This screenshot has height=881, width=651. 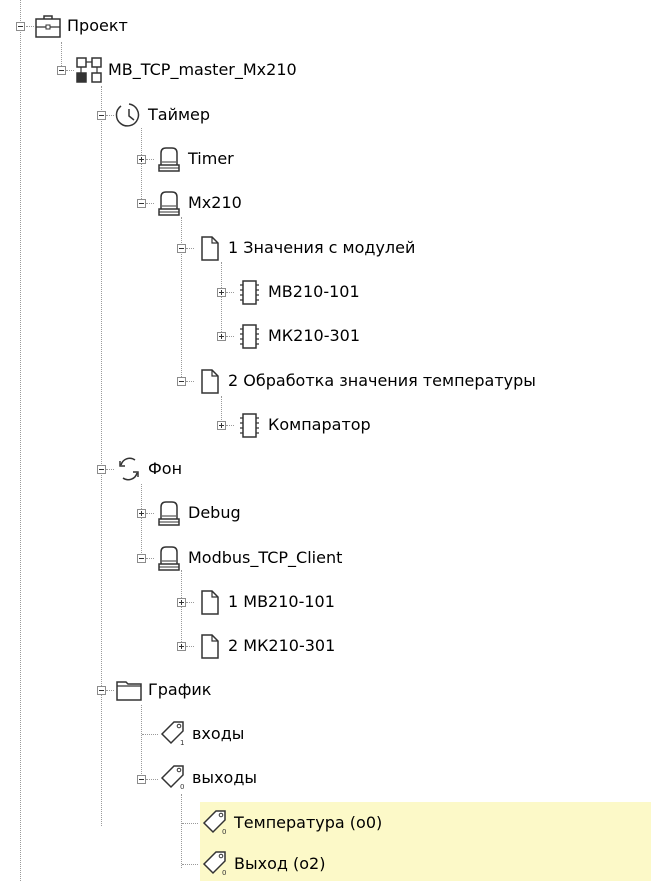 I want to click on folder-icon, so click(x=129, y=690).